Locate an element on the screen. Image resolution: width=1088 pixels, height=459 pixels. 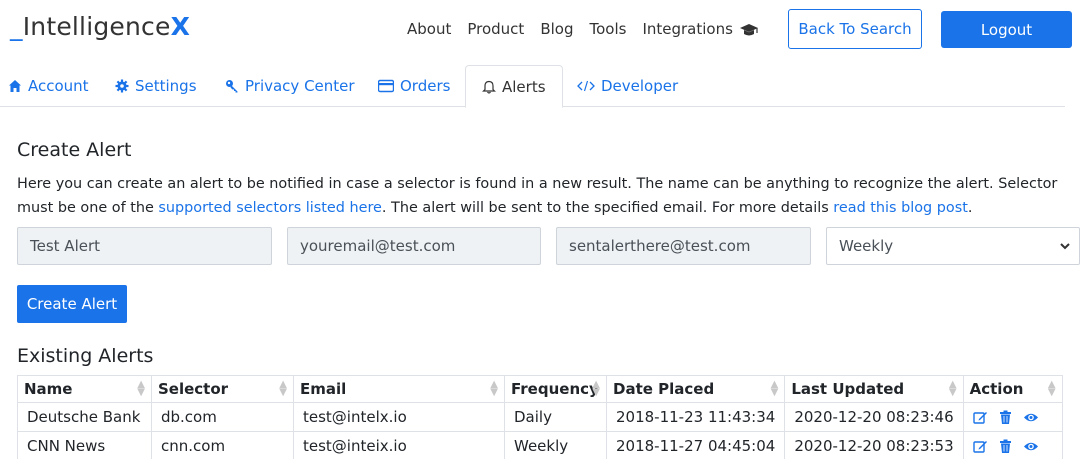
alert-email-input: youremail@test.com is located at coordinates (414, 246).